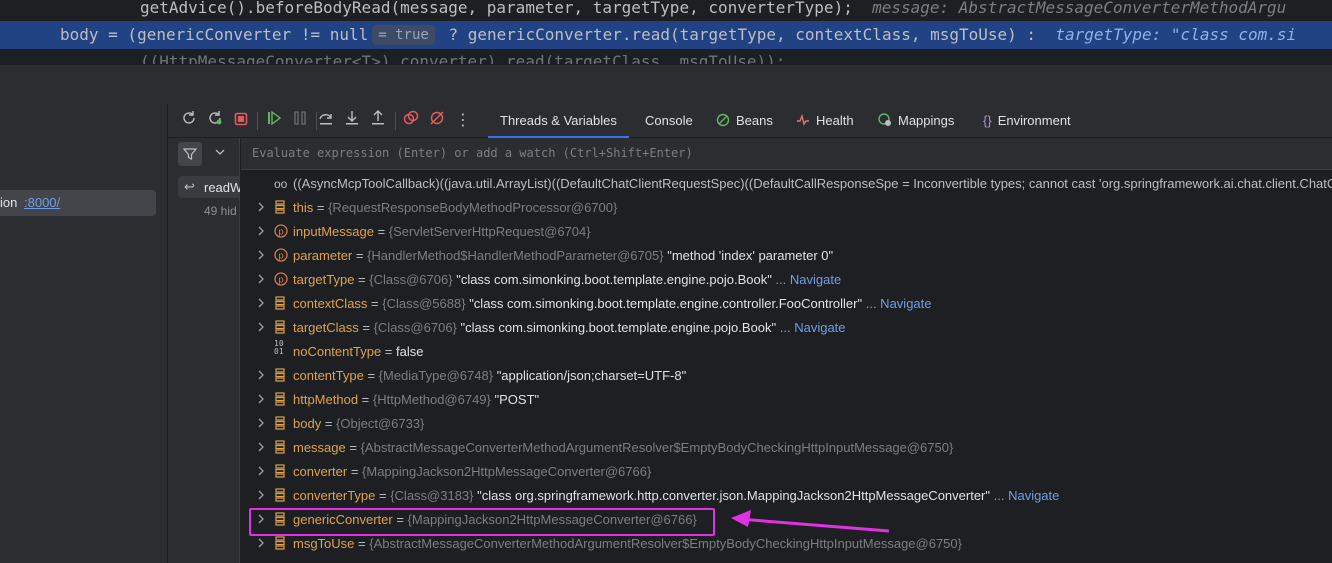 The image size is (1332, 563). Describe the element at coordinates (323, 255) in the screenshot. I see `variable-name: parameter` at that location.